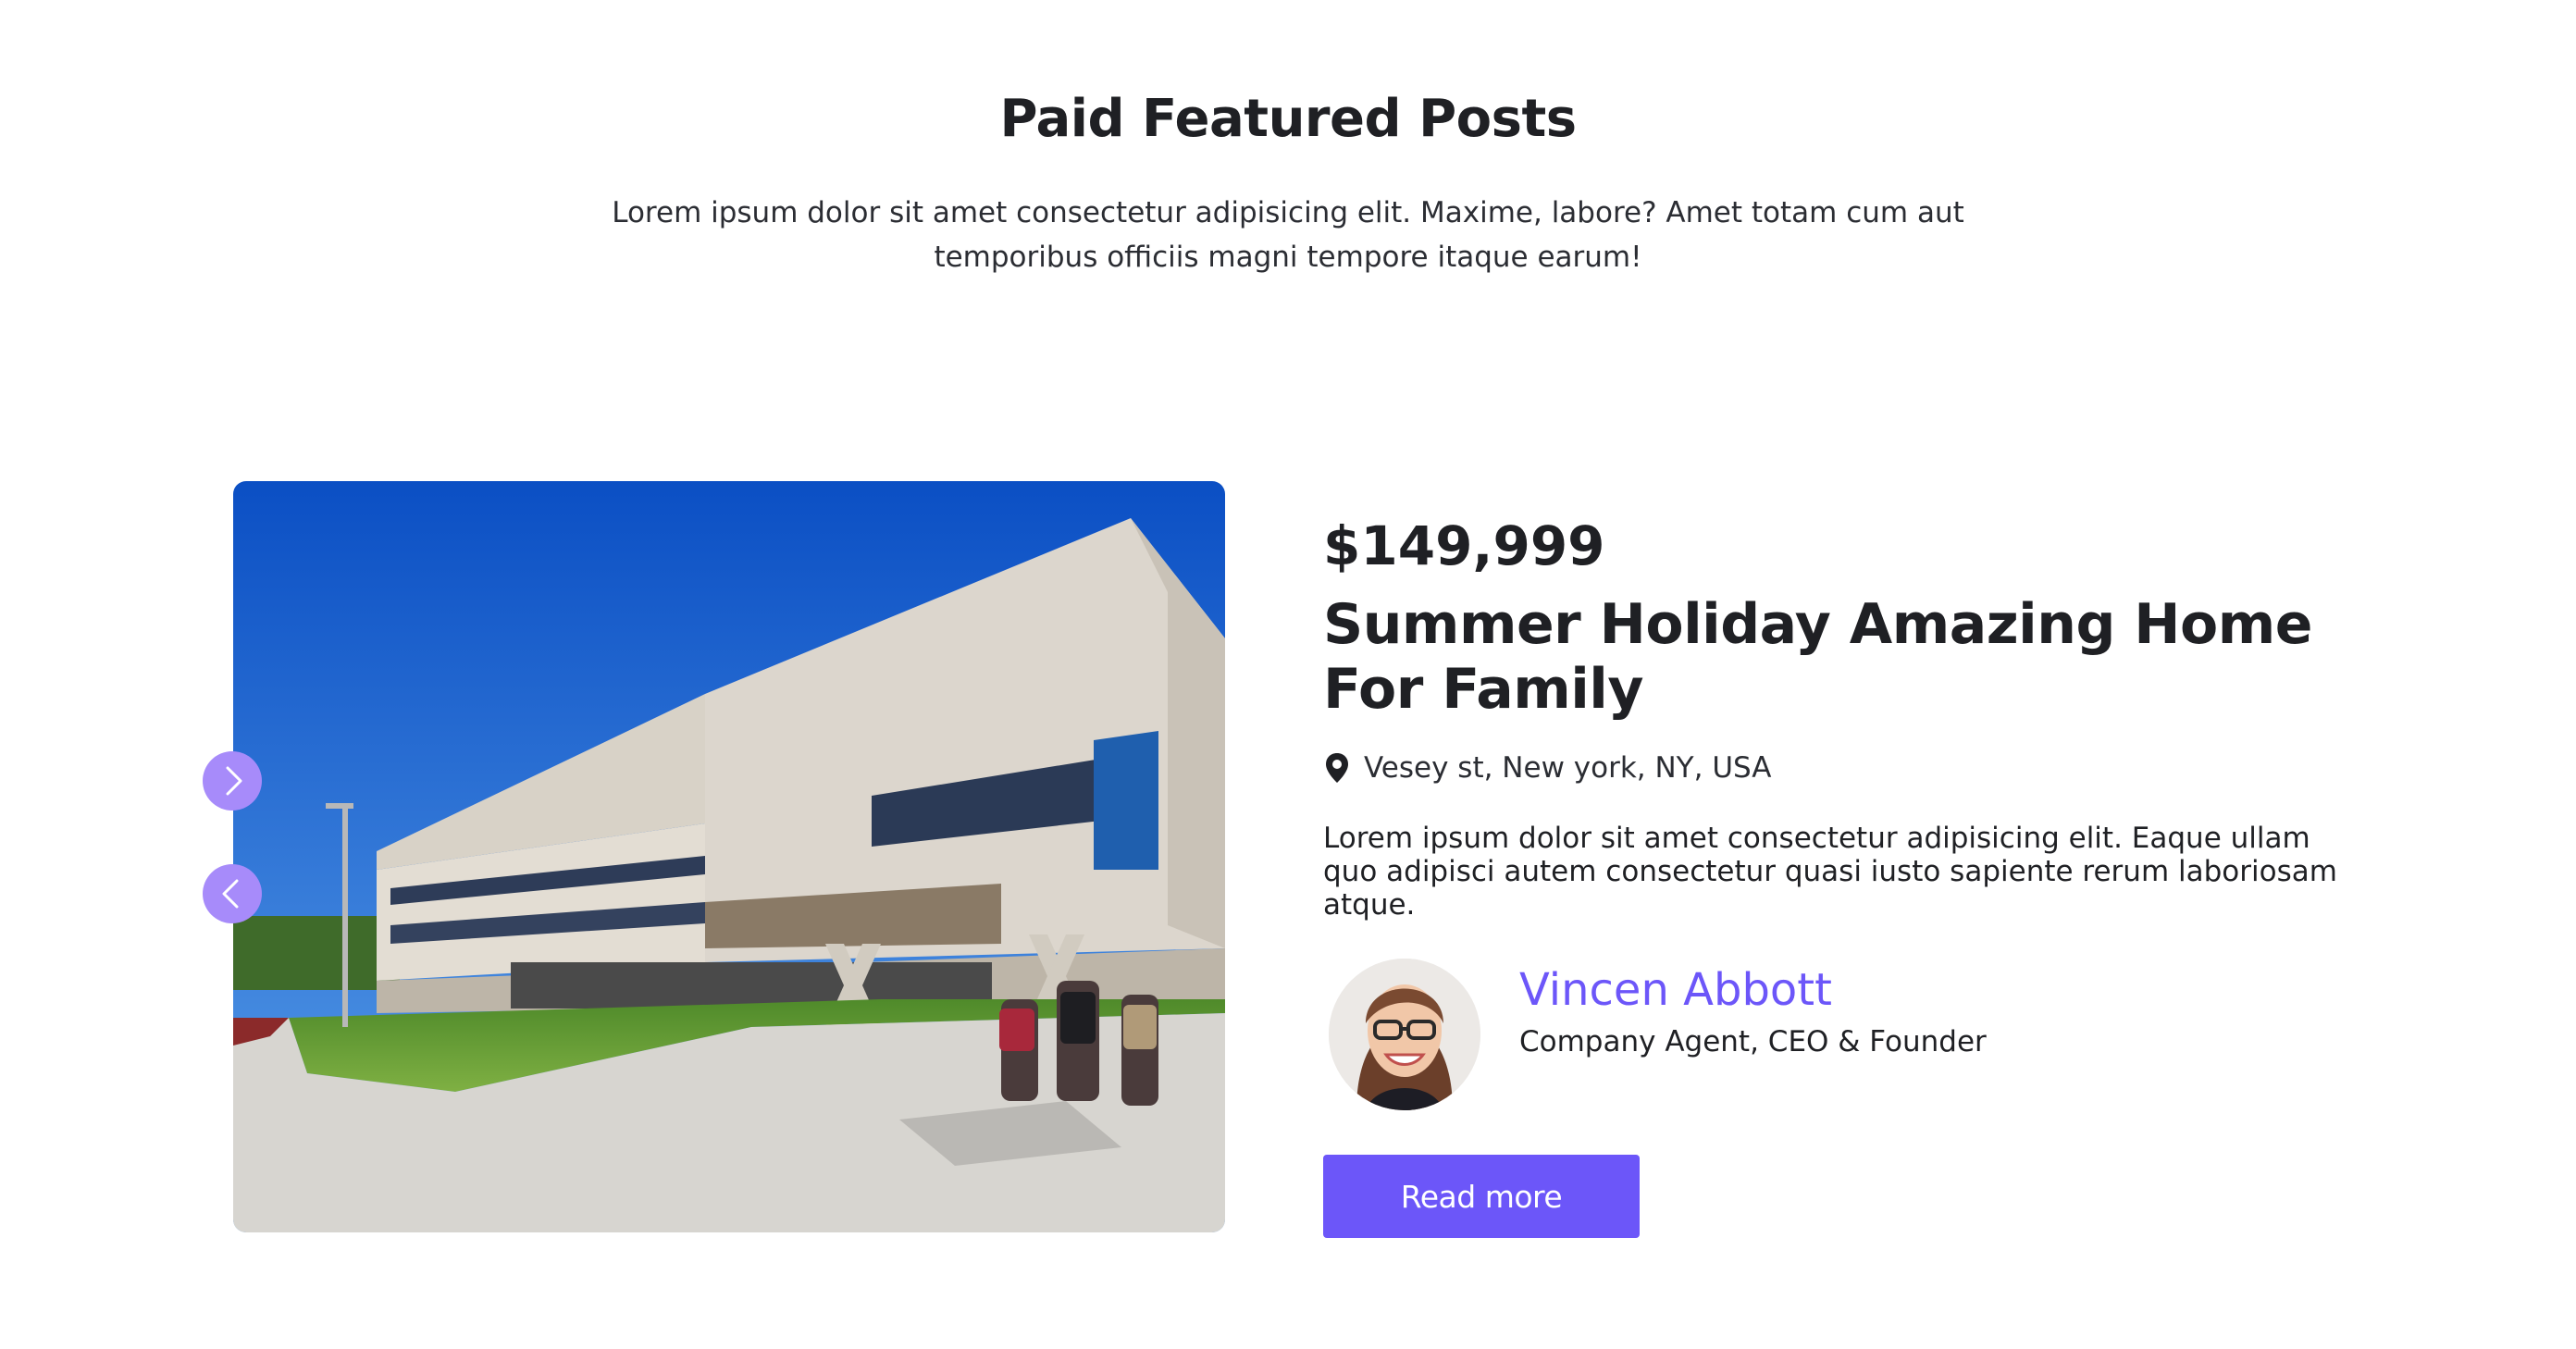  What do you see at coordinates (1568, 768) in the screenshot?
I see `location-text: Vesey st, New york, NY, USA` at bounding box center [1568, 768].